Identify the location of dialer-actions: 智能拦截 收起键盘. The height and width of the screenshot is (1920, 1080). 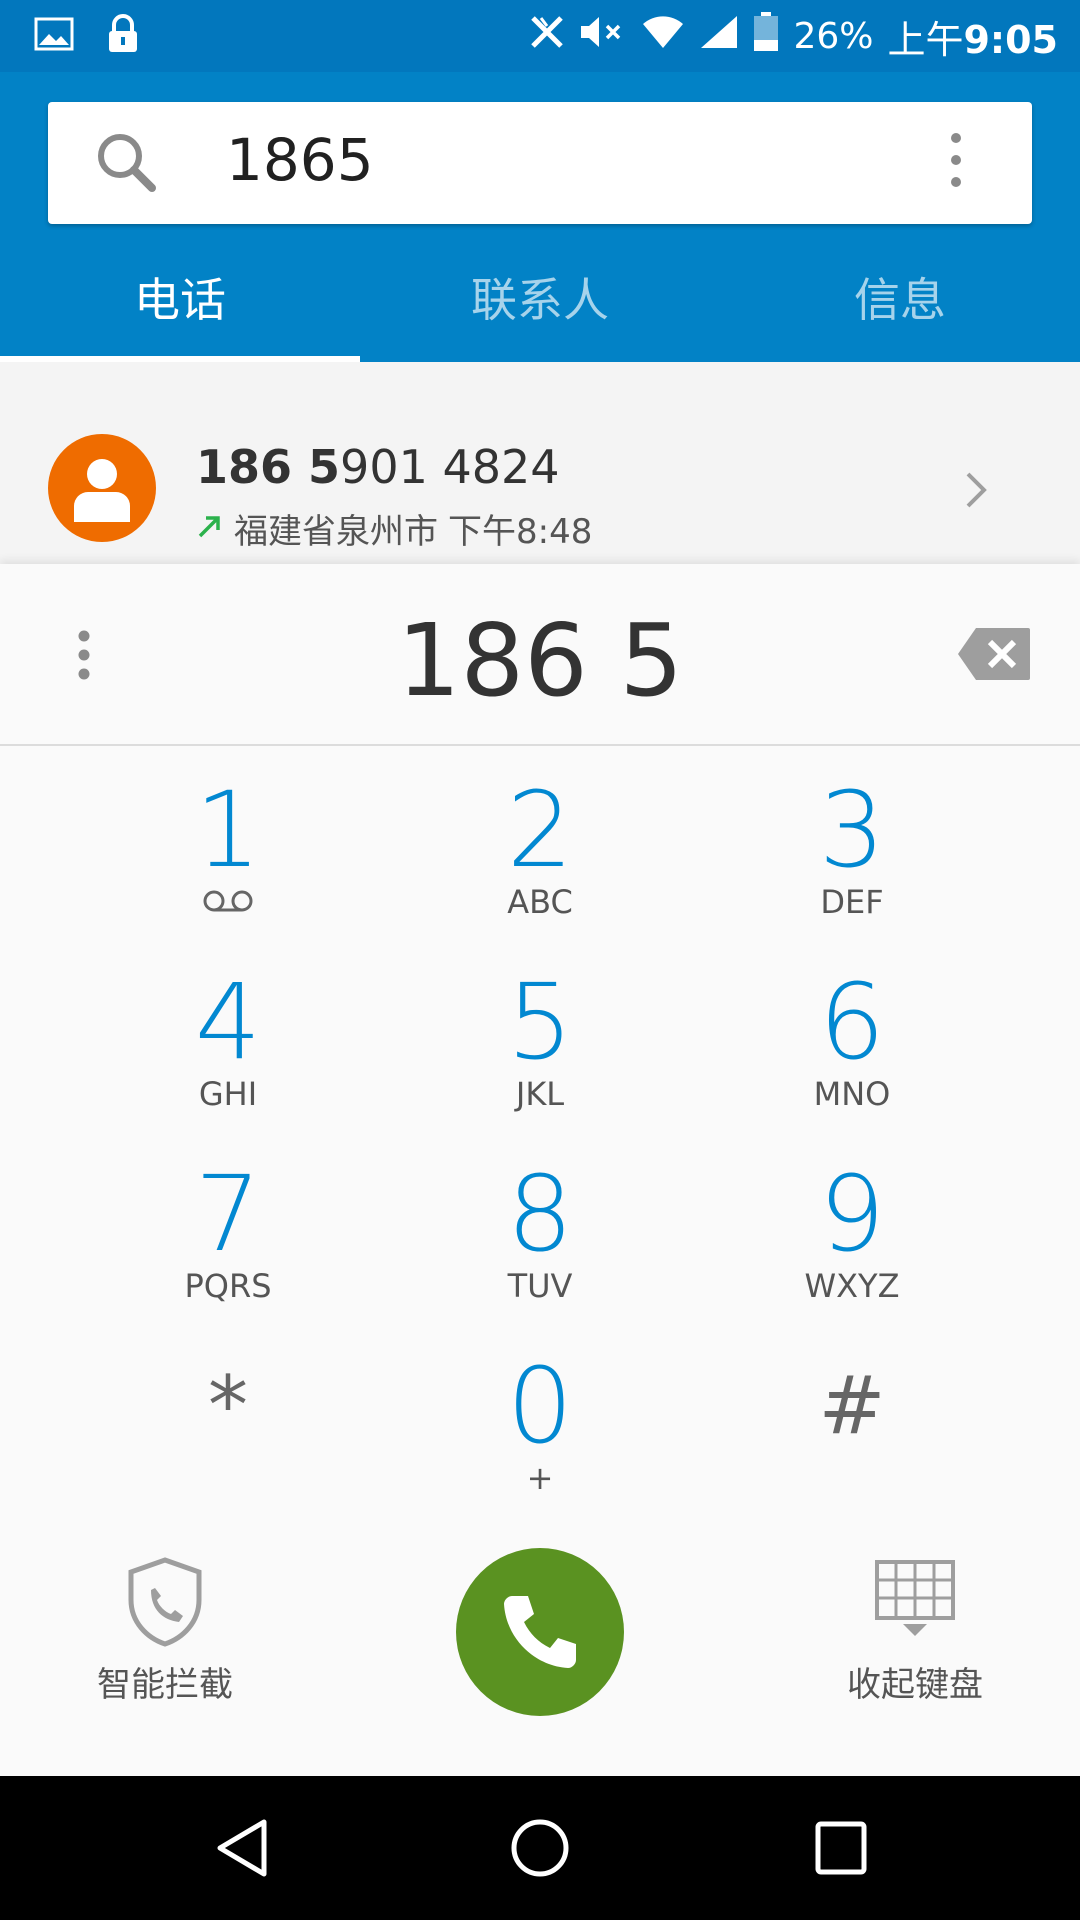
(540, 1662).